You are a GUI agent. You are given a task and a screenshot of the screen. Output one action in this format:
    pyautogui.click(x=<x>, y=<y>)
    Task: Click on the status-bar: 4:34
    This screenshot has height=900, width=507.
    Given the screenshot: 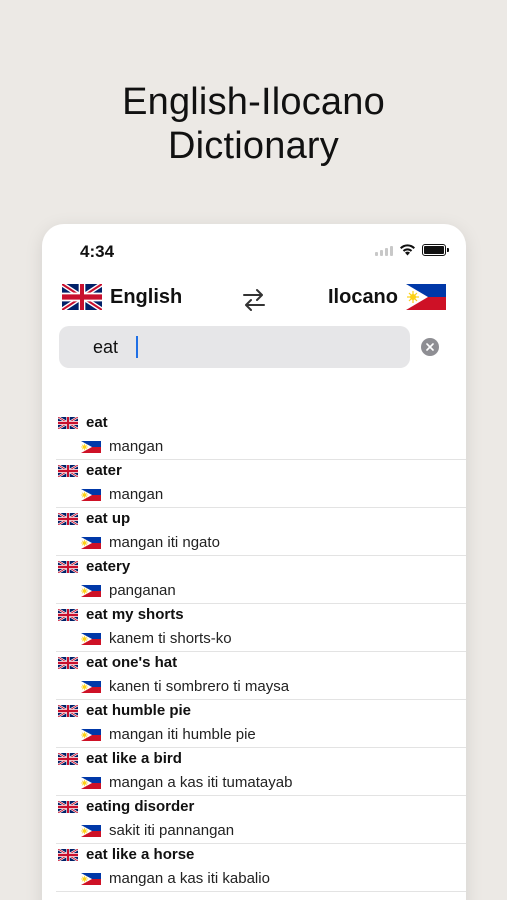 What is the action you would take?
    pyautogui.click(x=254, y=251)
    